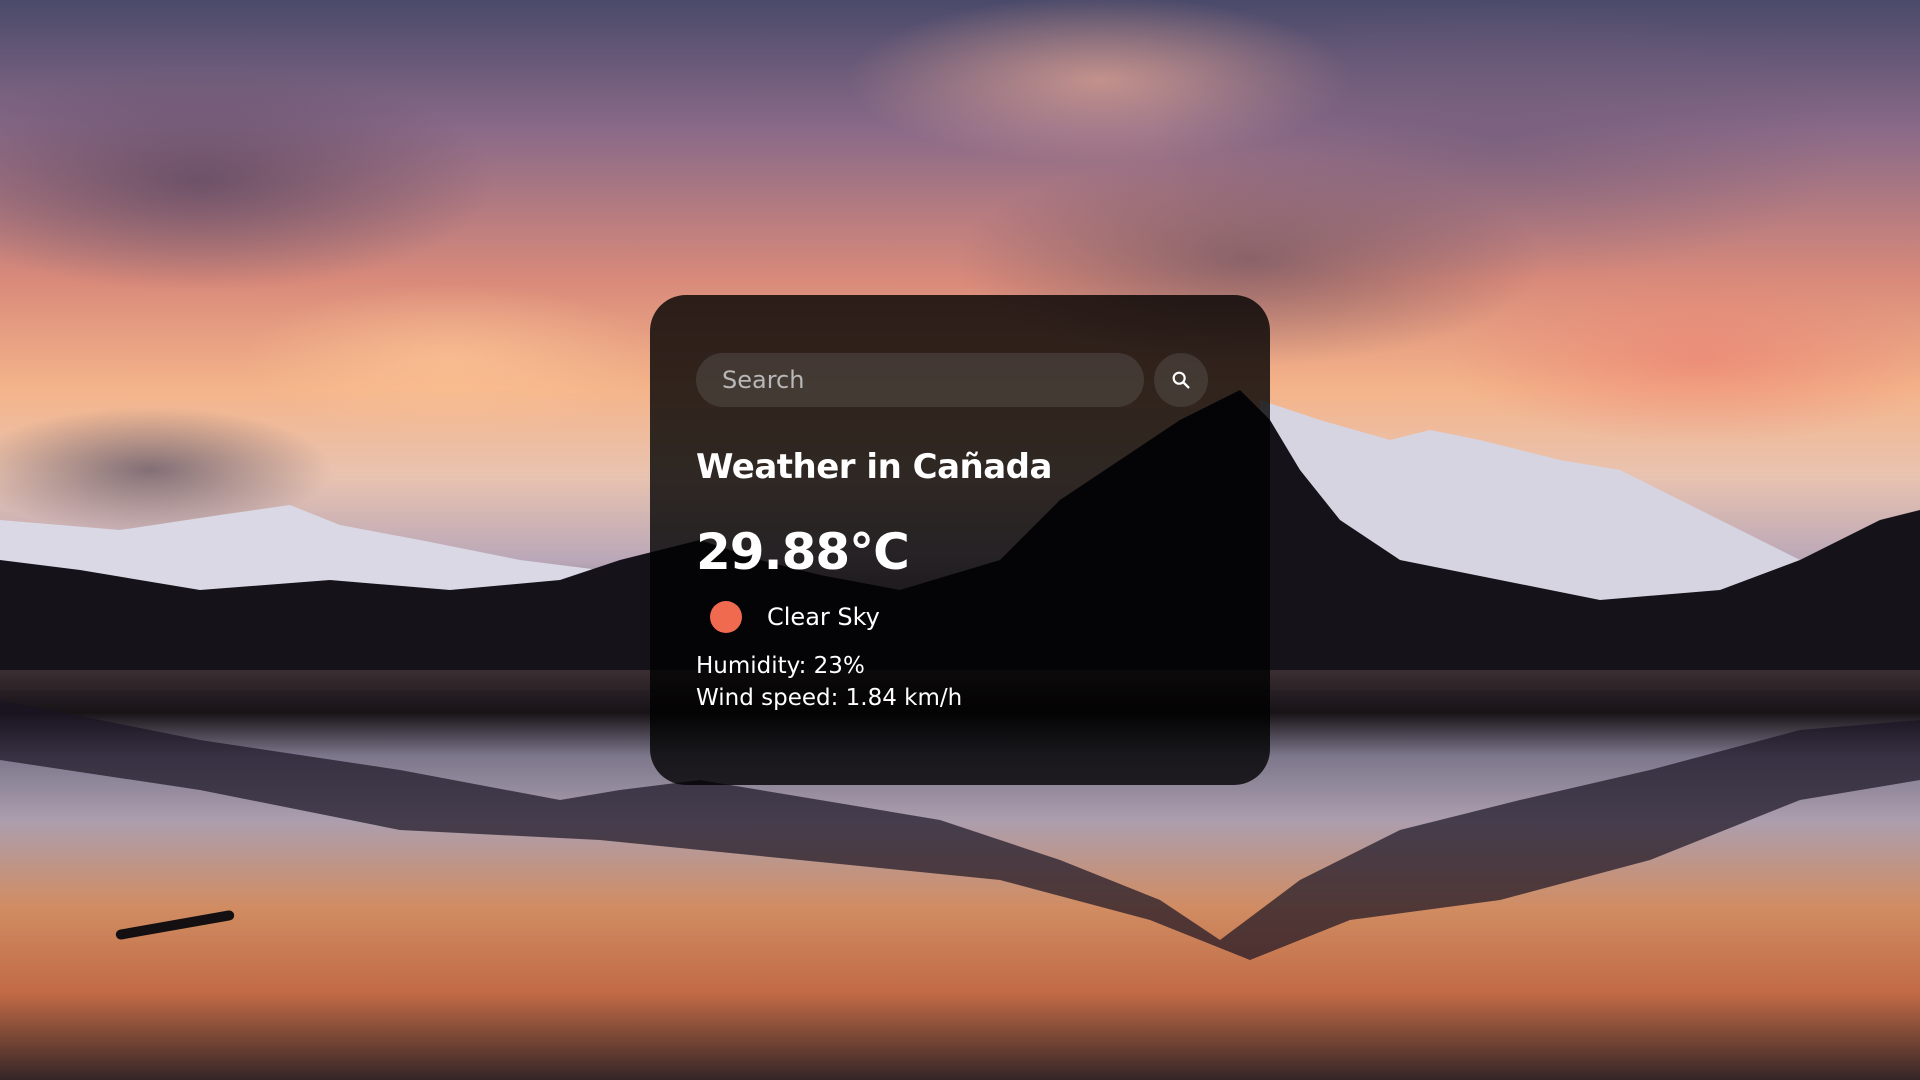 The width and height of the screenshot is (1920, 1080). I want to click on humidity: Humidity: 23%, so click(780, 666).